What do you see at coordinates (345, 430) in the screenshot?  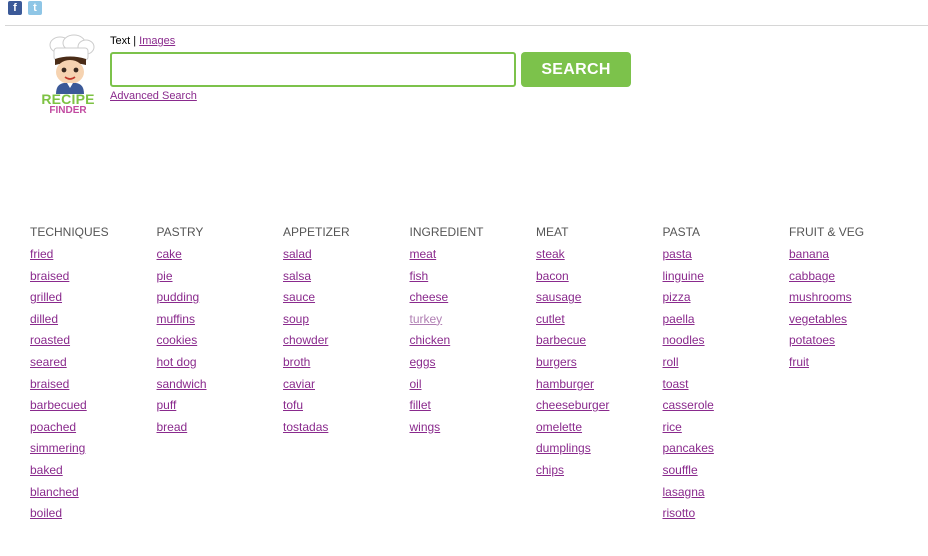 I see `category-link: tostadas` at bounding box center [345, 430].